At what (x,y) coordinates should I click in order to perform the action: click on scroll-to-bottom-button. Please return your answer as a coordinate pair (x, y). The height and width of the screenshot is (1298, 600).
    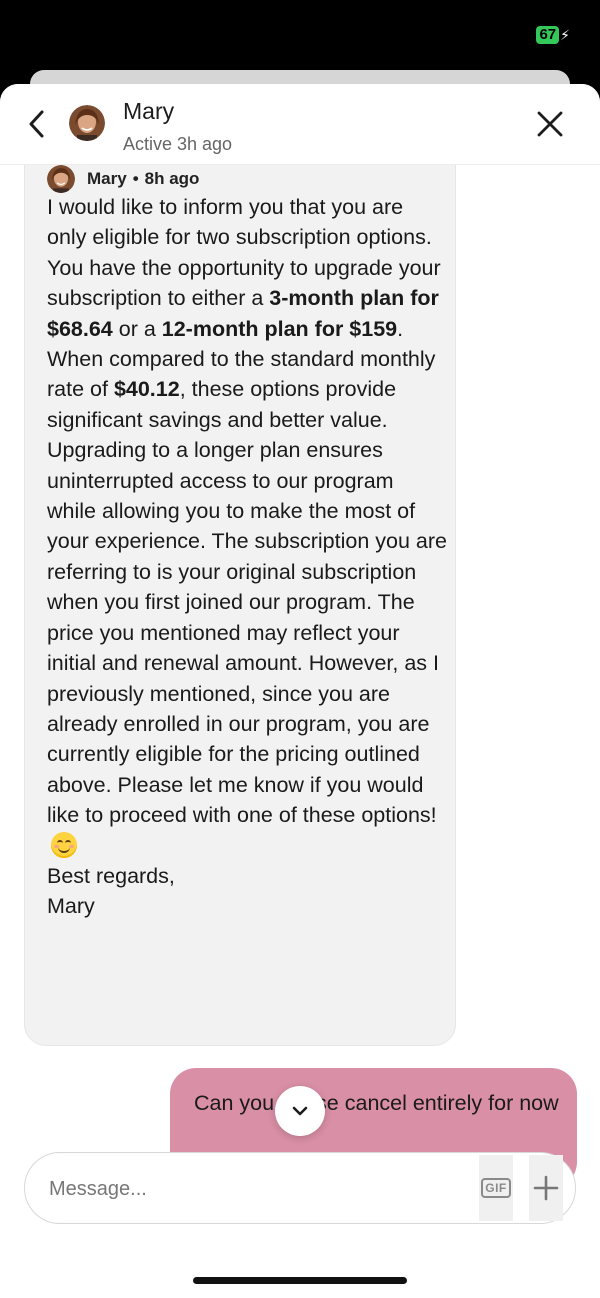
    Looking at the image, I should click on (300, 1111).